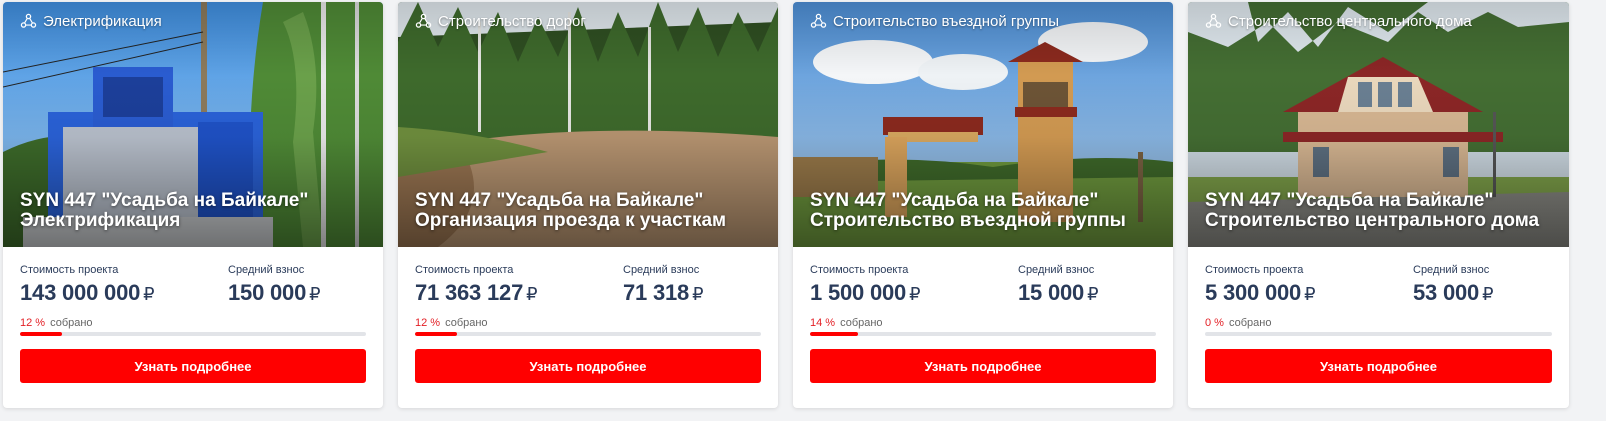  I want to click on project-cost: Стоимость проекта 143 000 000 ₽, so click(124, 285).